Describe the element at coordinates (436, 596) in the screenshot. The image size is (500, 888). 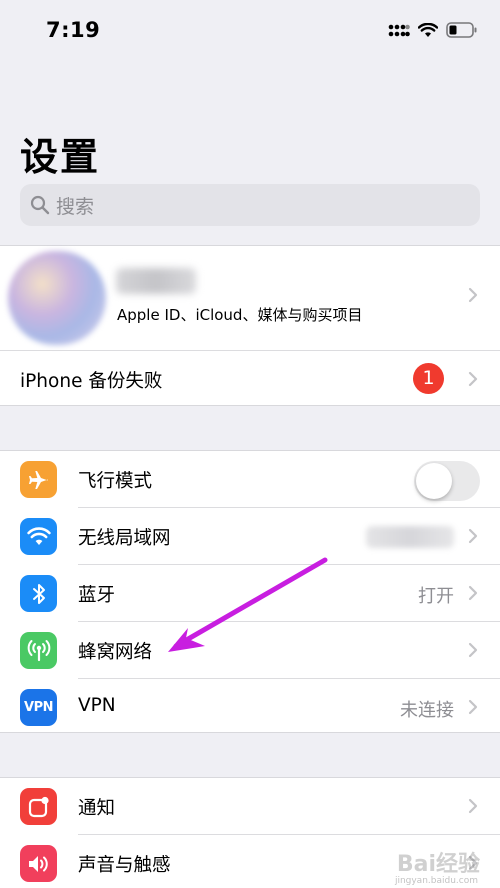
I see `bluetooth-status: 打开` at that location.